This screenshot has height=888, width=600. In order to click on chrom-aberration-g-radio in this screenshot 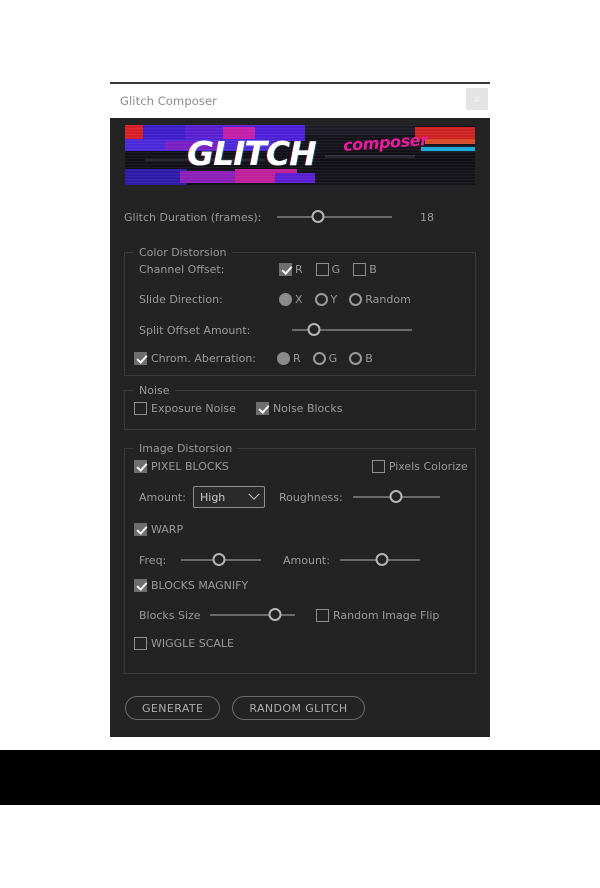, I will do `click(319, 358)`.